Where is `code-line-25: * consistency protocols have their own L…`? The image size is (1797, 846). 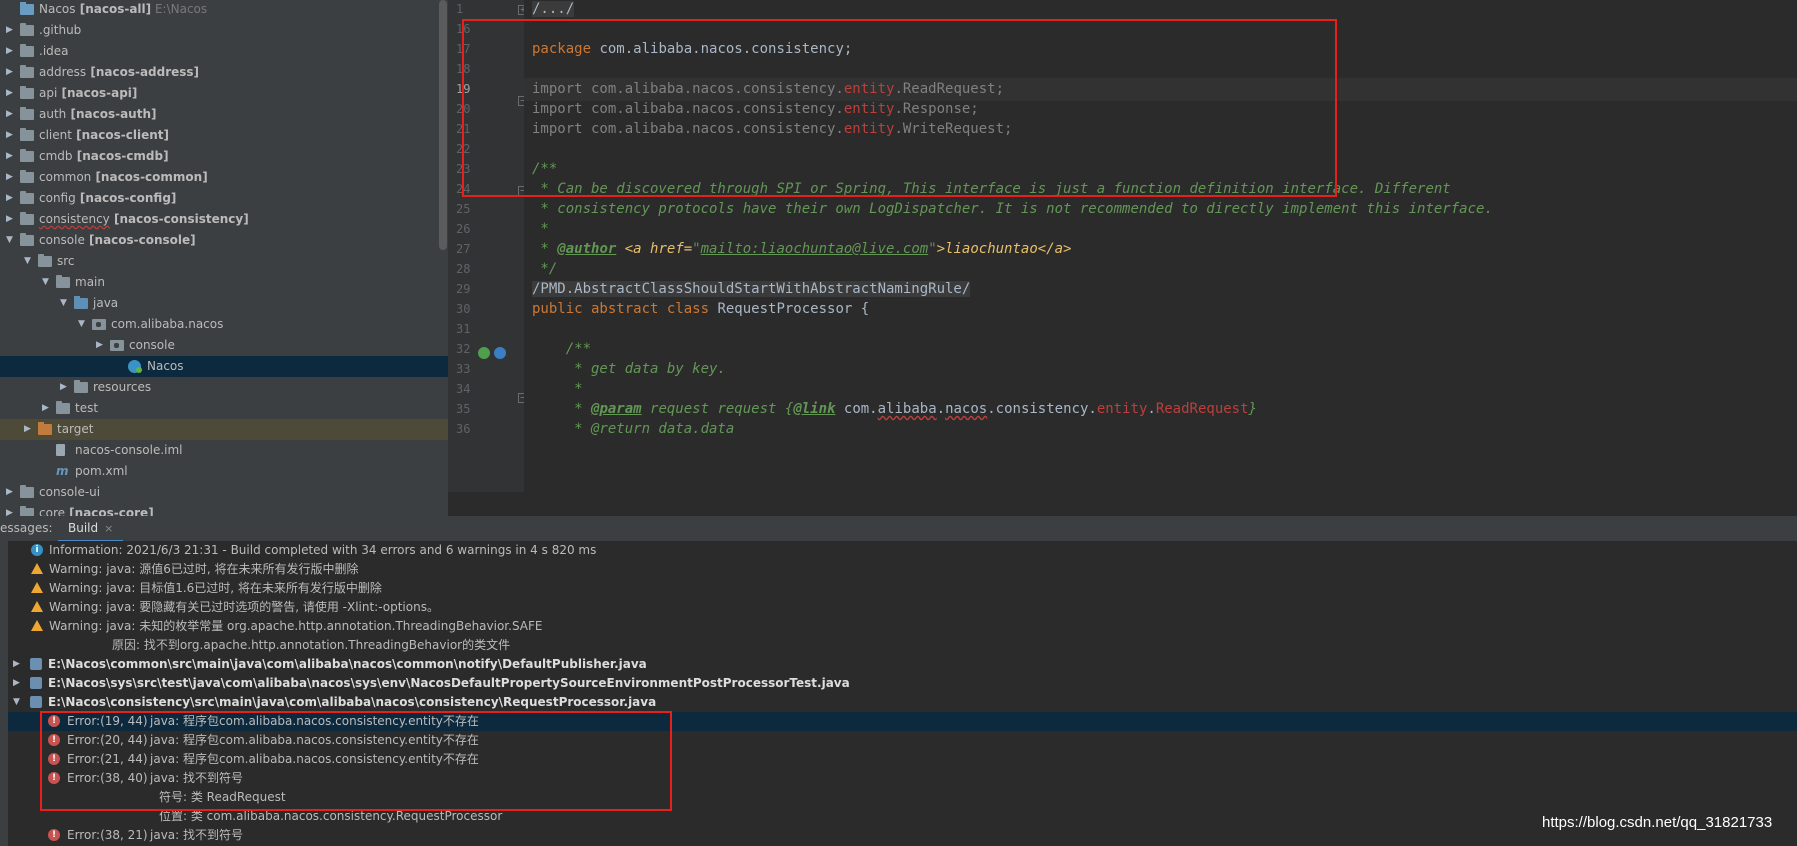 code-line-25: * consistency protocols have their own L… is located at coordinates (1012, 209).